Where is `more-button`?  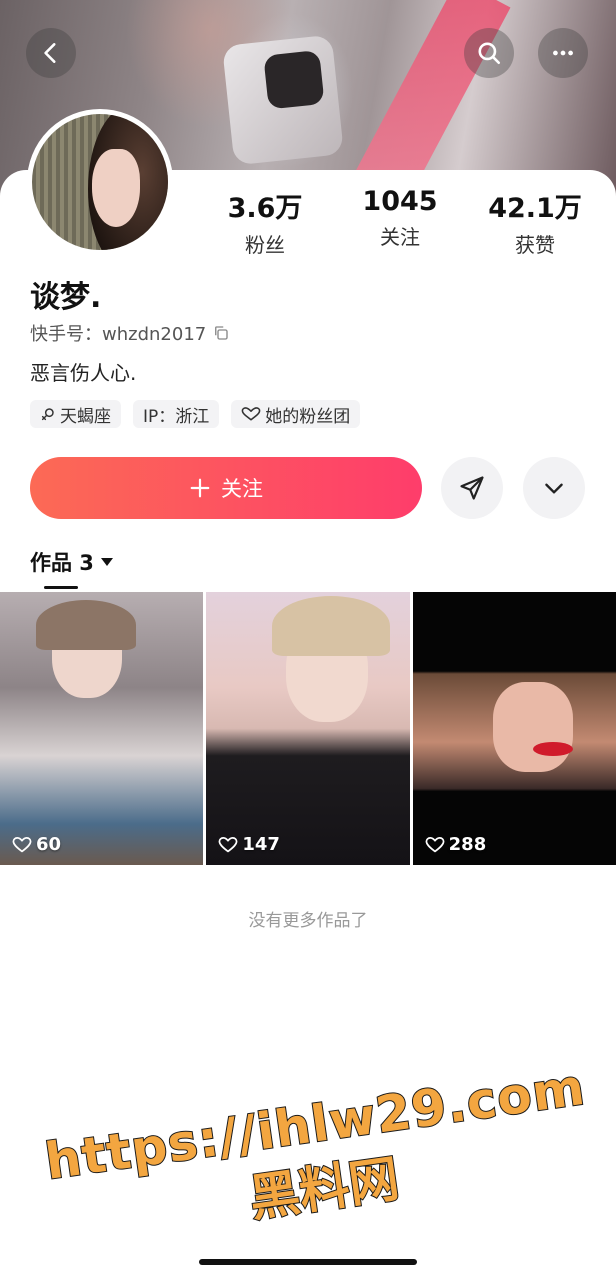
more-button is located at coordinates (563, 53).